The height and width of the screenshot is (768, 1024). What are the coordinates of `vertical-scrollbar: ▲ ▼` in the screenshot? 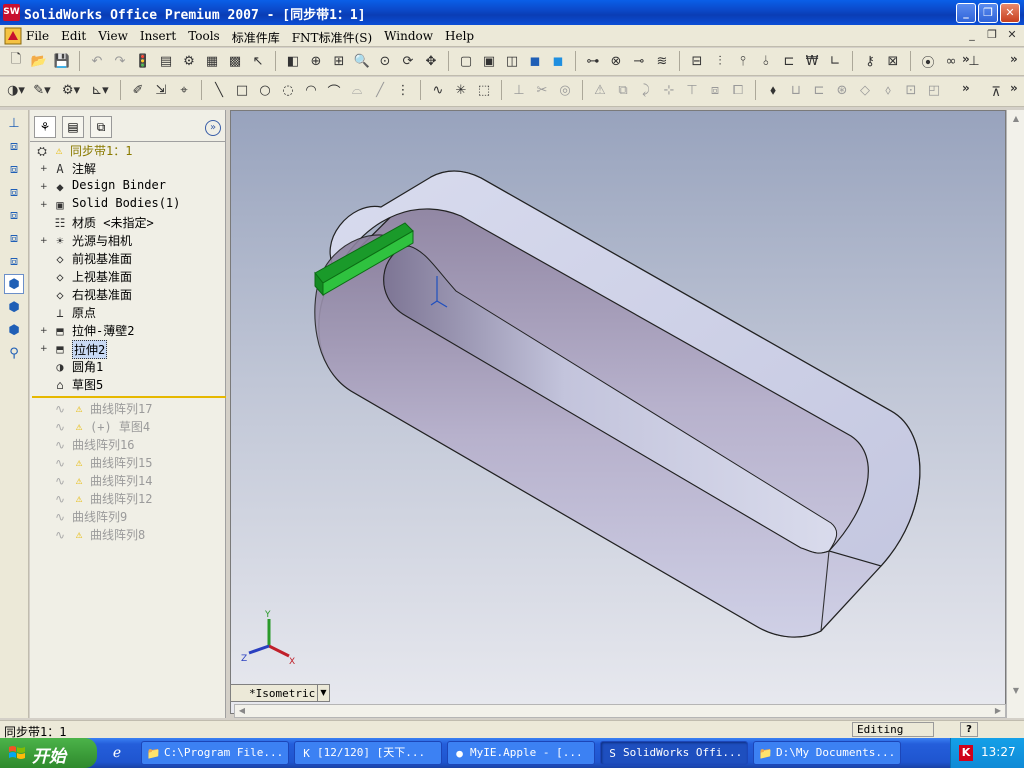 It's located at (1015, 414).